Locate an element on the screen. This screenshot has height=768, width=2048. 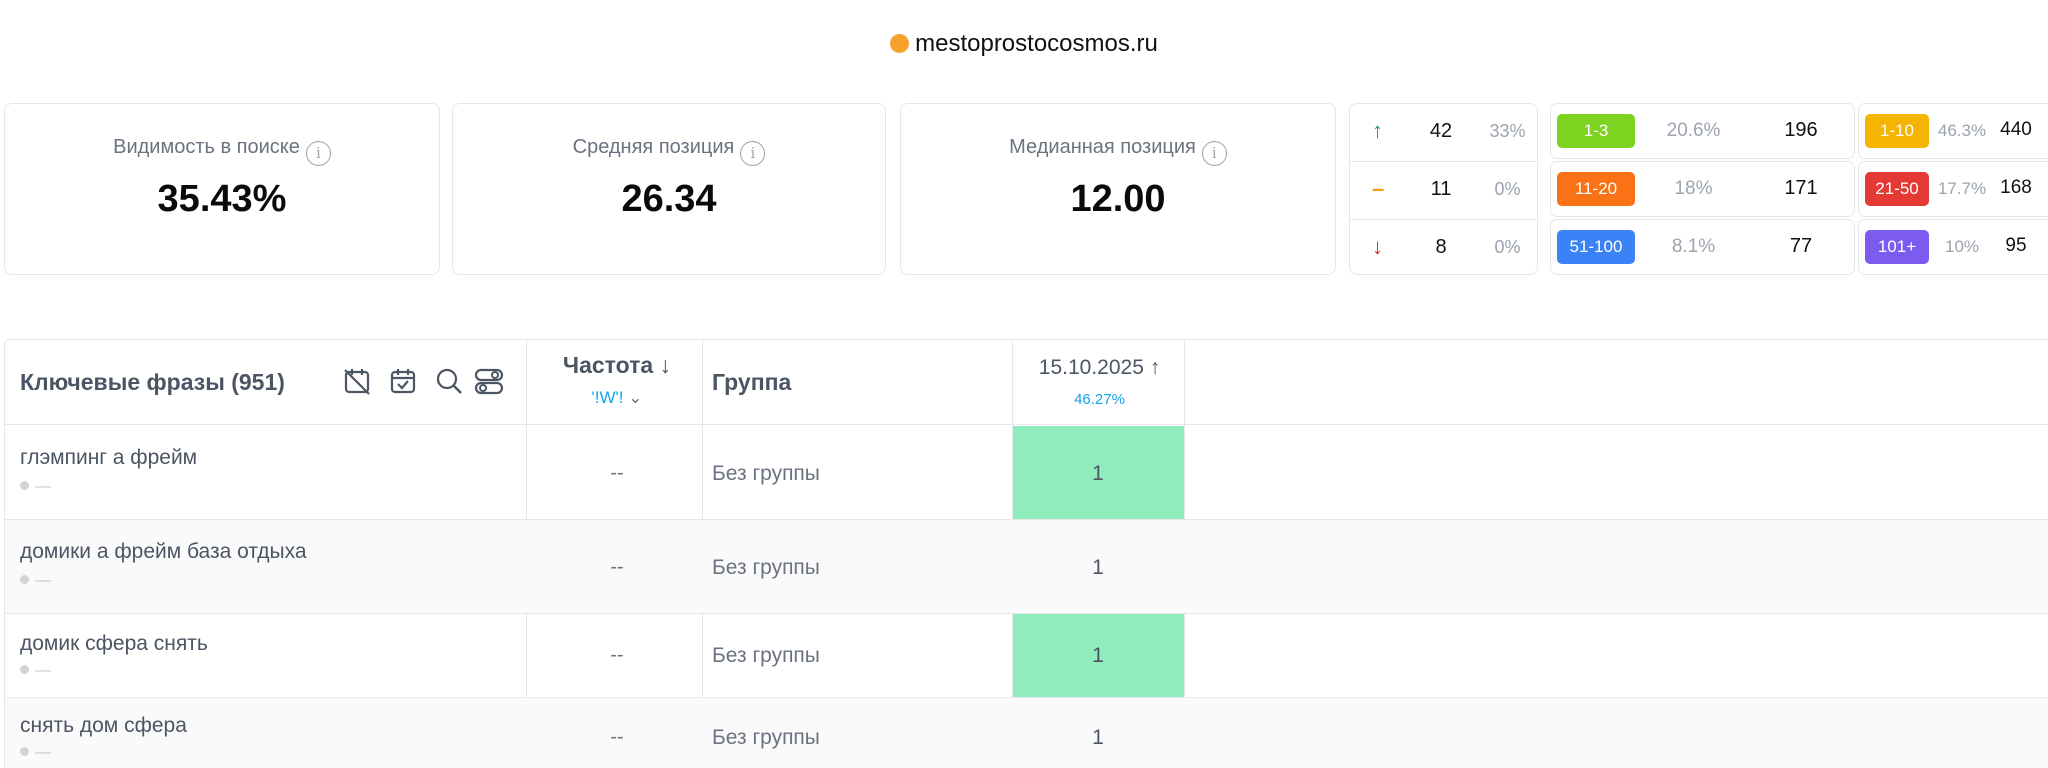
calendar-check-icon is located at coordinates (403, 381).